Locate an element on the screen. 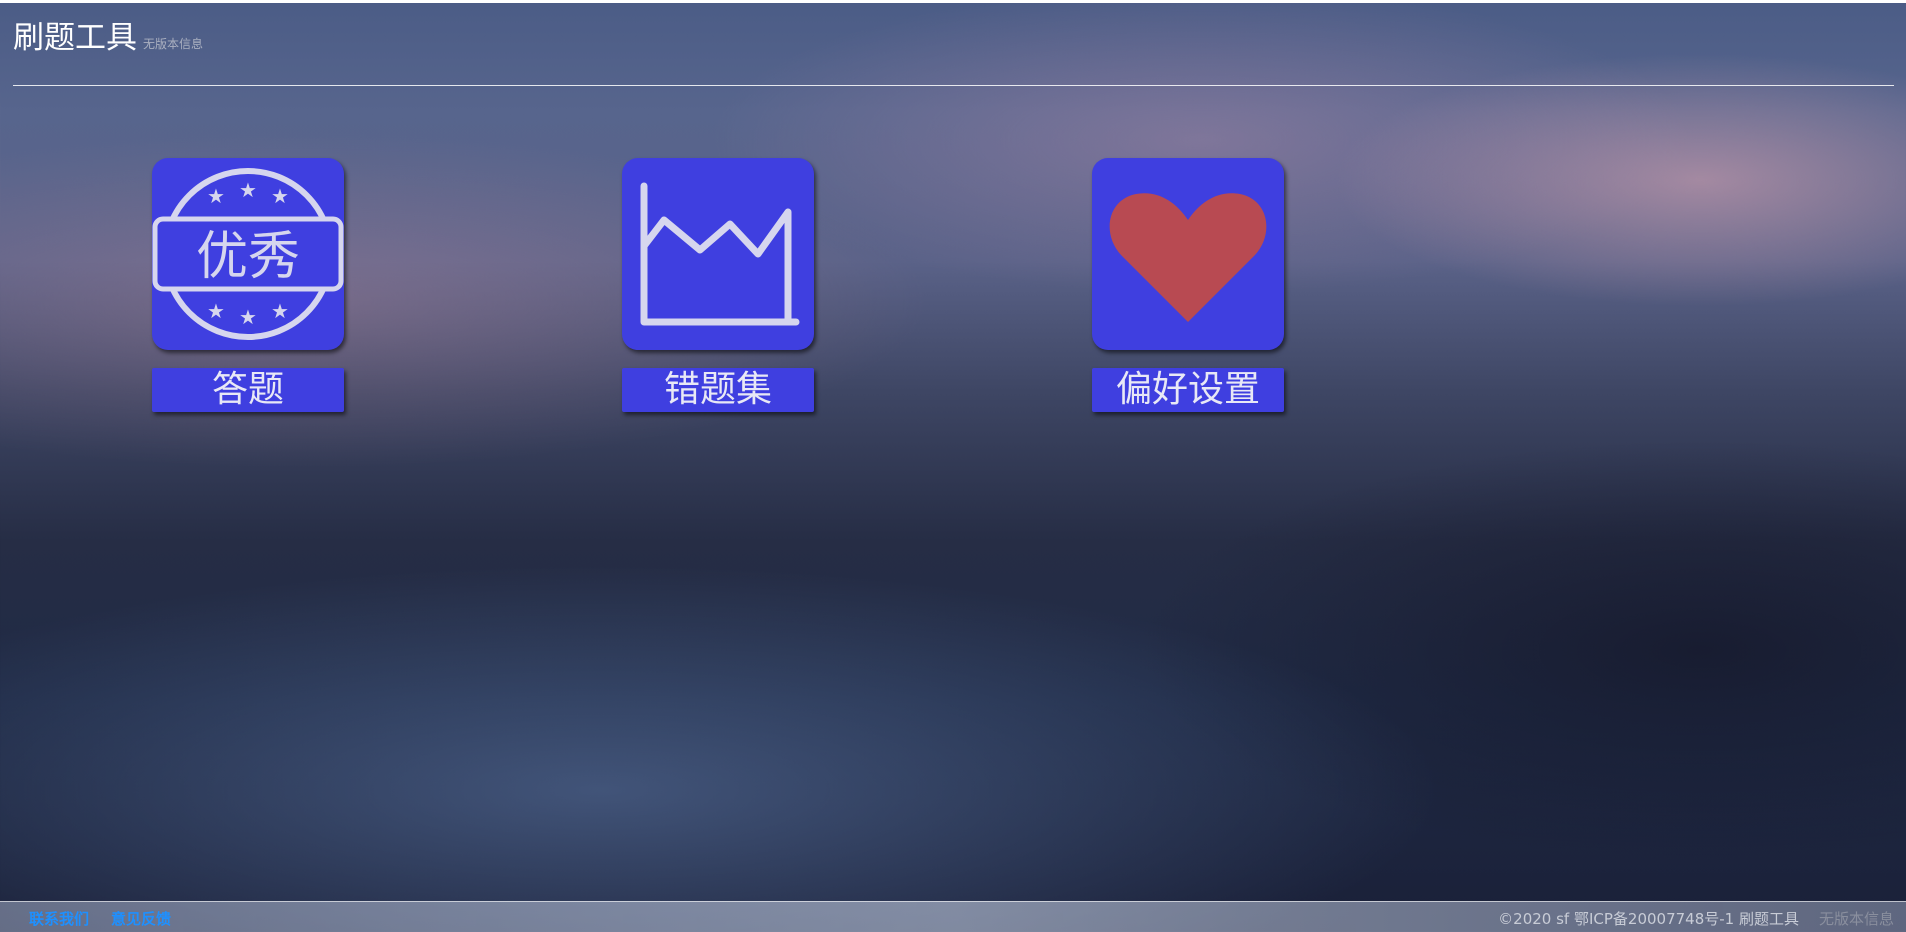  wrong-set-label: 错题集 is located at coordinates (718, 390).